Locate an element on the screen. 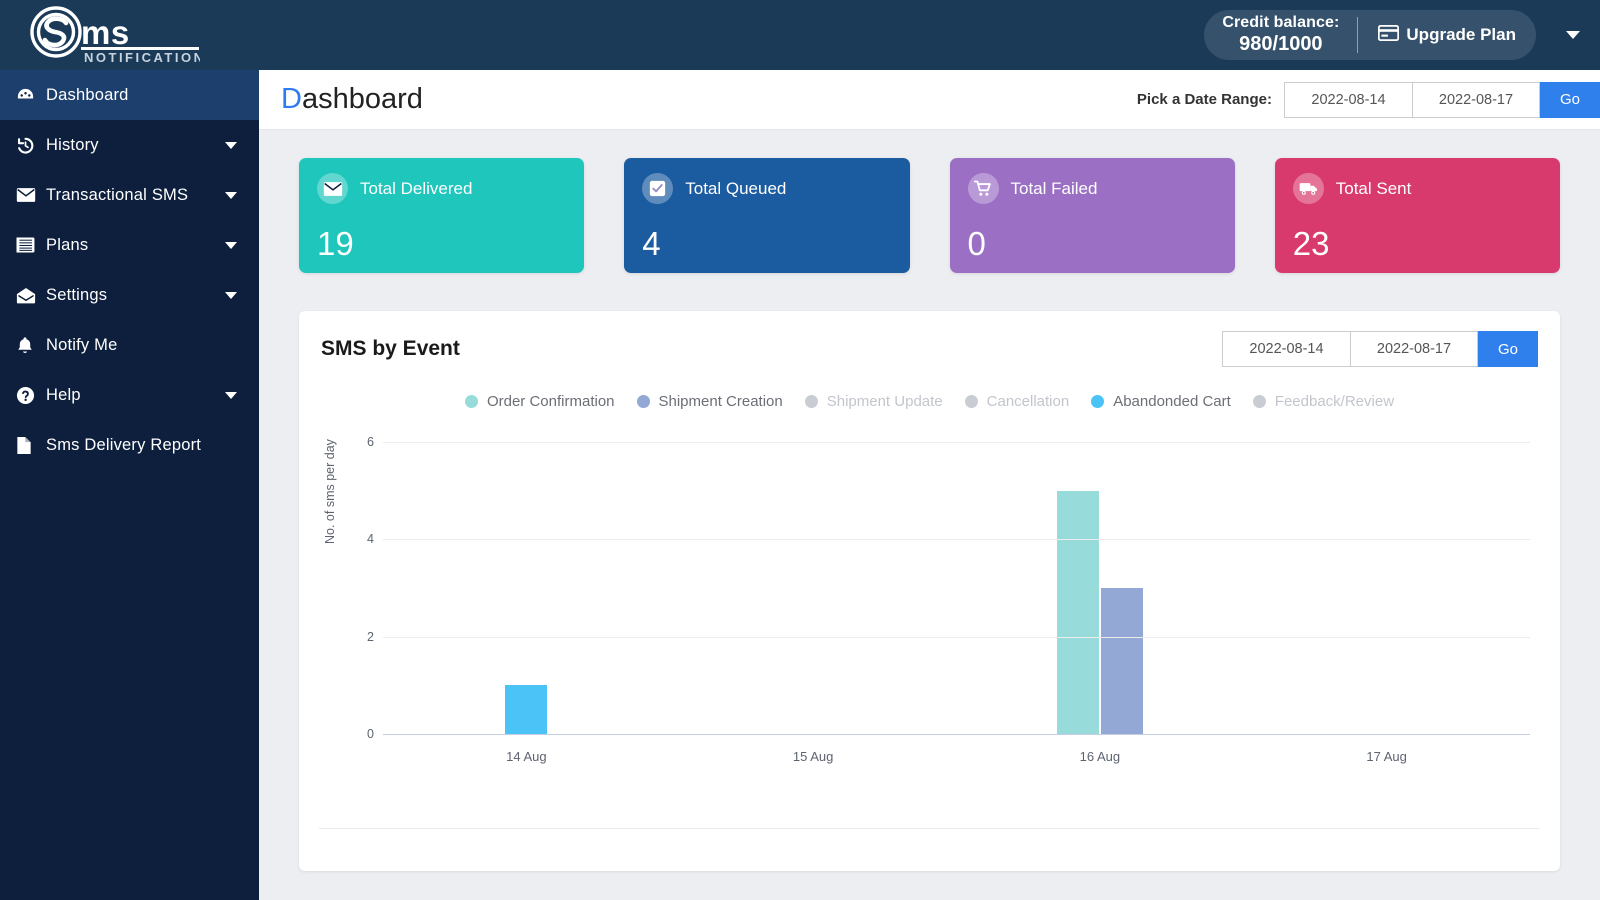 This screenshot has width=1600, height=900. legend-label: Shipment Creation is located at coordinates (720, 401).